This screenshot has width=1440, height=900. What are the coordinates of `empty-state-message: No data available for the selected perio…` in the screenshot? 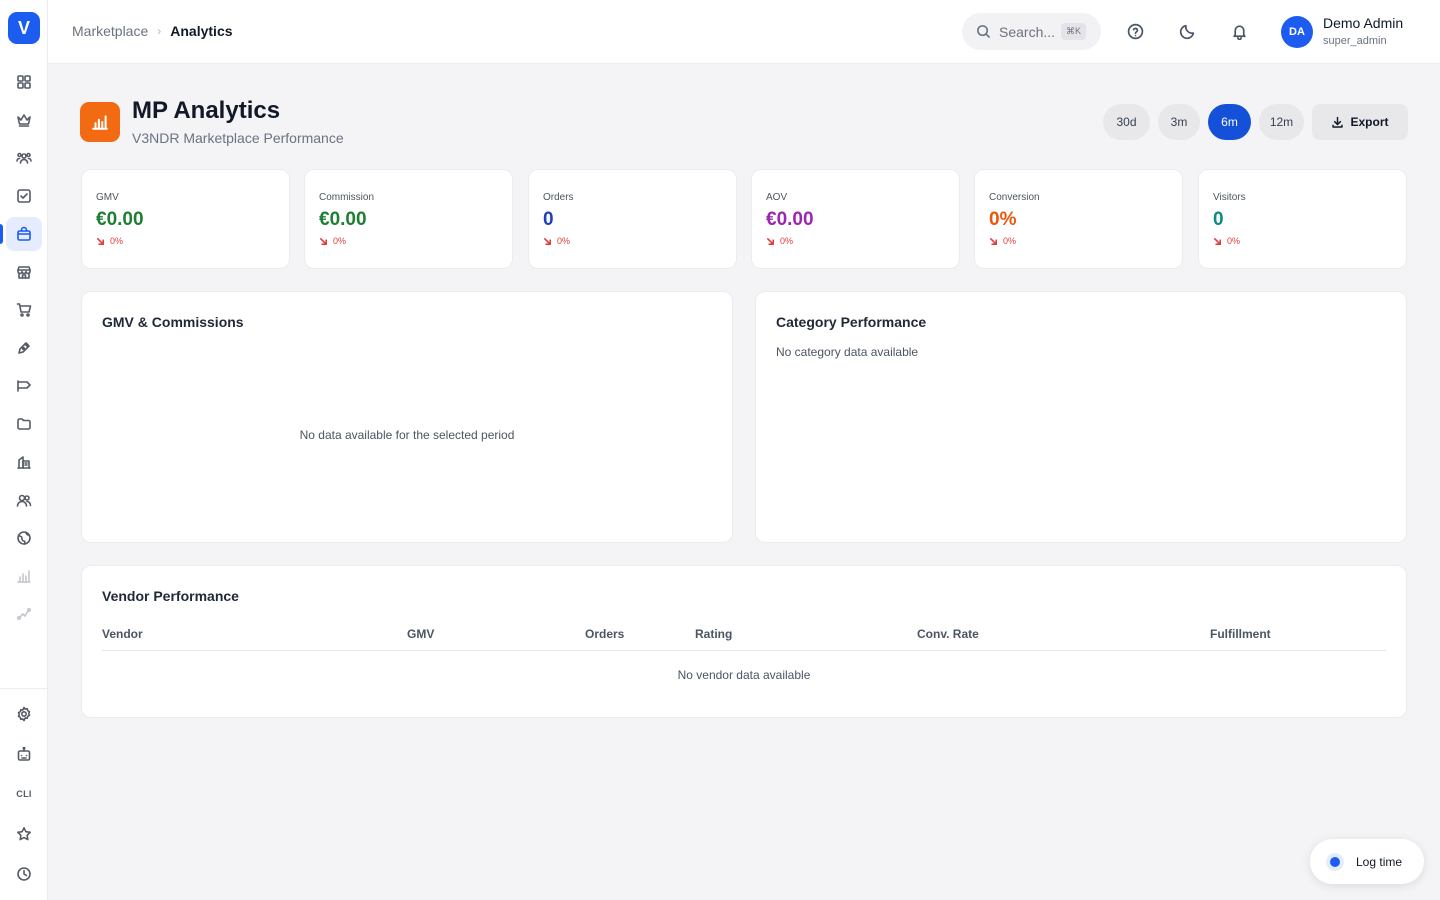 It's located at (407, 435).